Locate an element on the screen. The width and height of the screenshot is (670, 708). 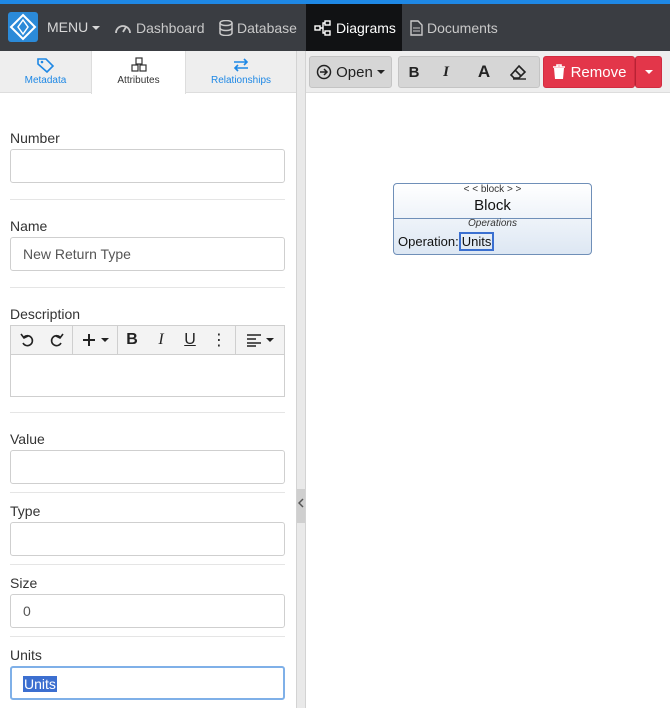
nav-item-documents: Documents is located at coordinates (454, 27).